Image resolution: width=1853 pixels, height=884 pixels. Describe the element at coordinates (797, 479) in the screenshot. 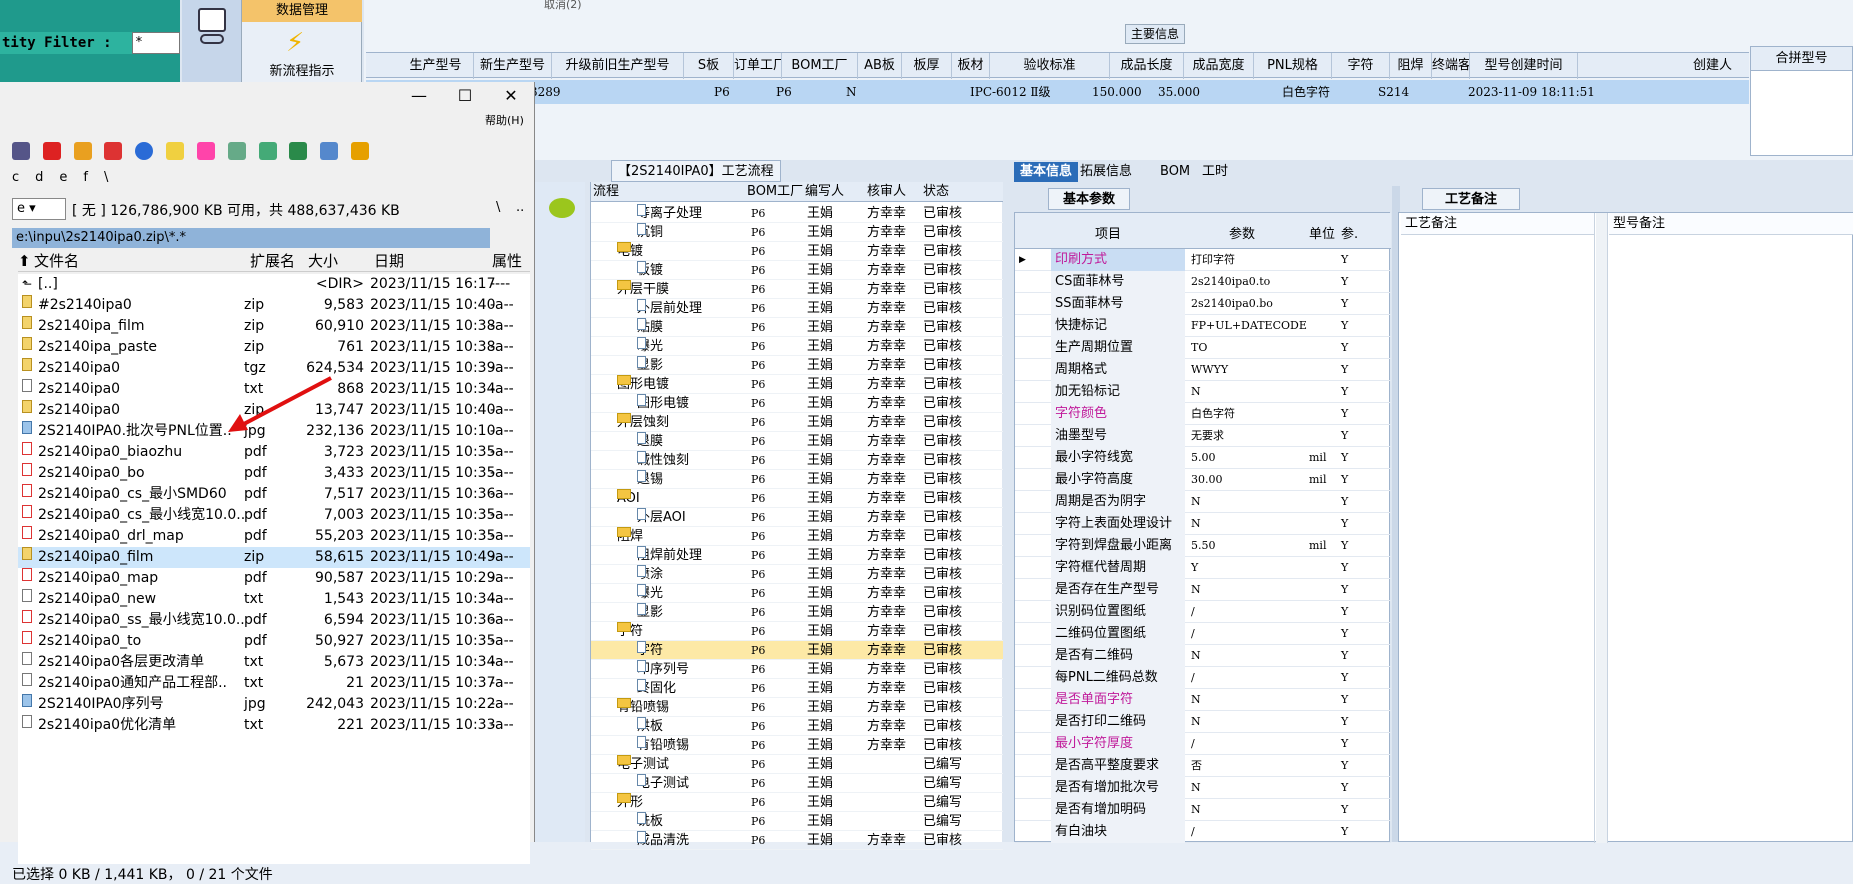

I see `process-row: 退锡 P6 王娟 方幸幸 已审核` at that location.